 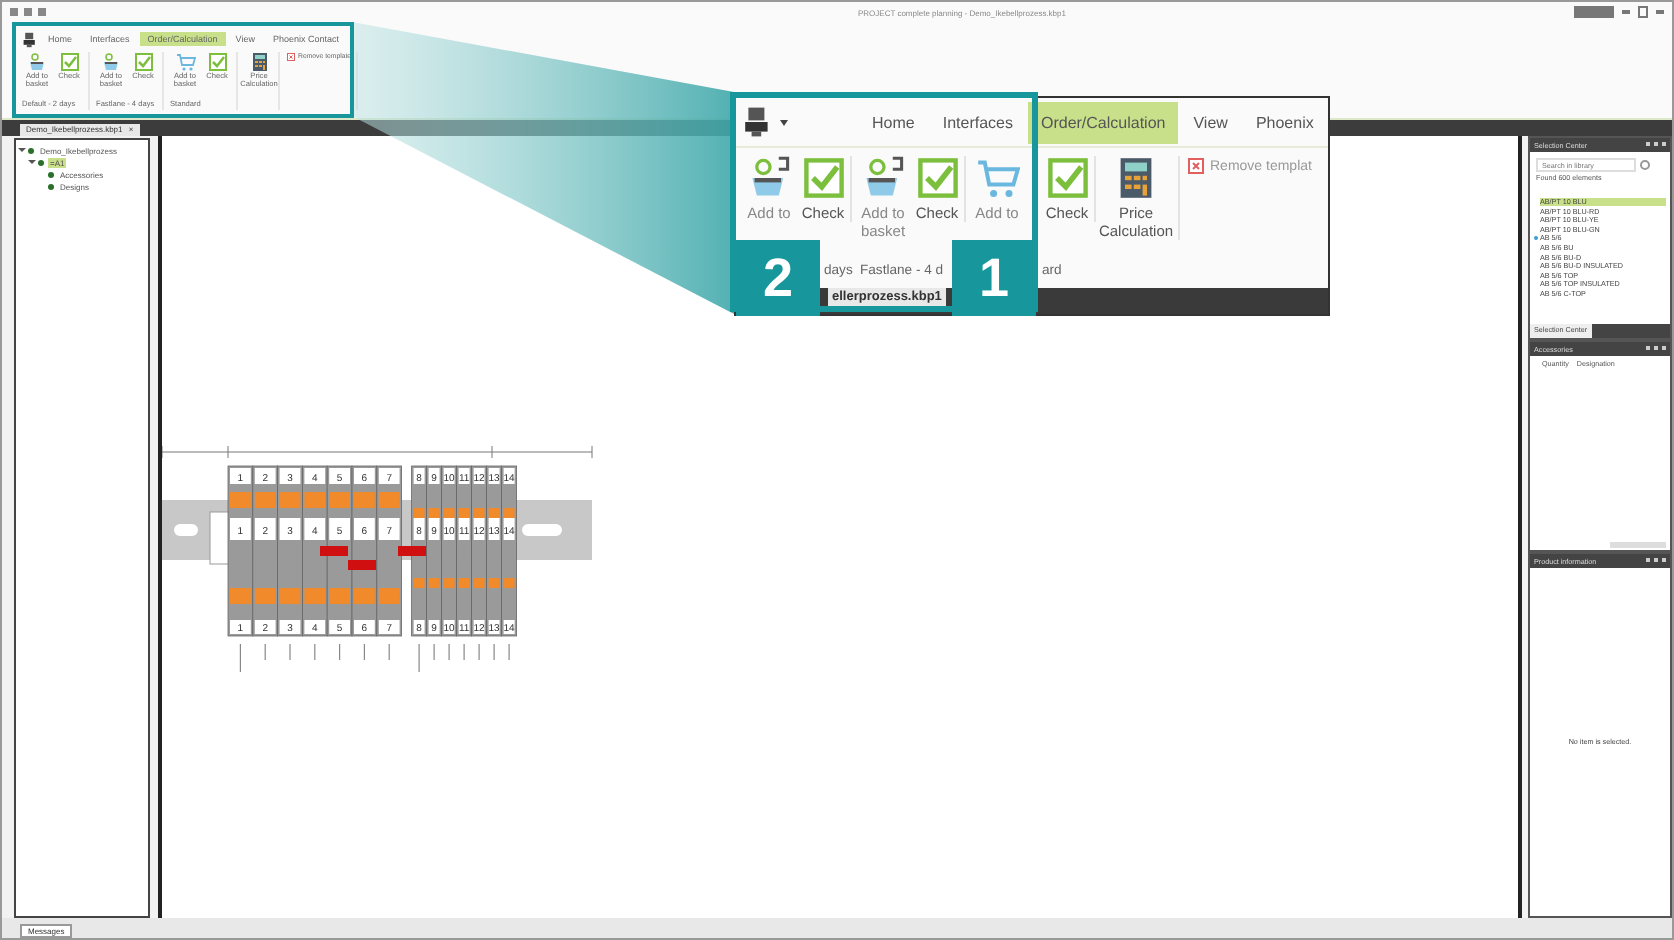 What do you see at coordinates (1643, 12) in the screenshot?
I see `maximize-icon` at bounding box center [1643, 12].